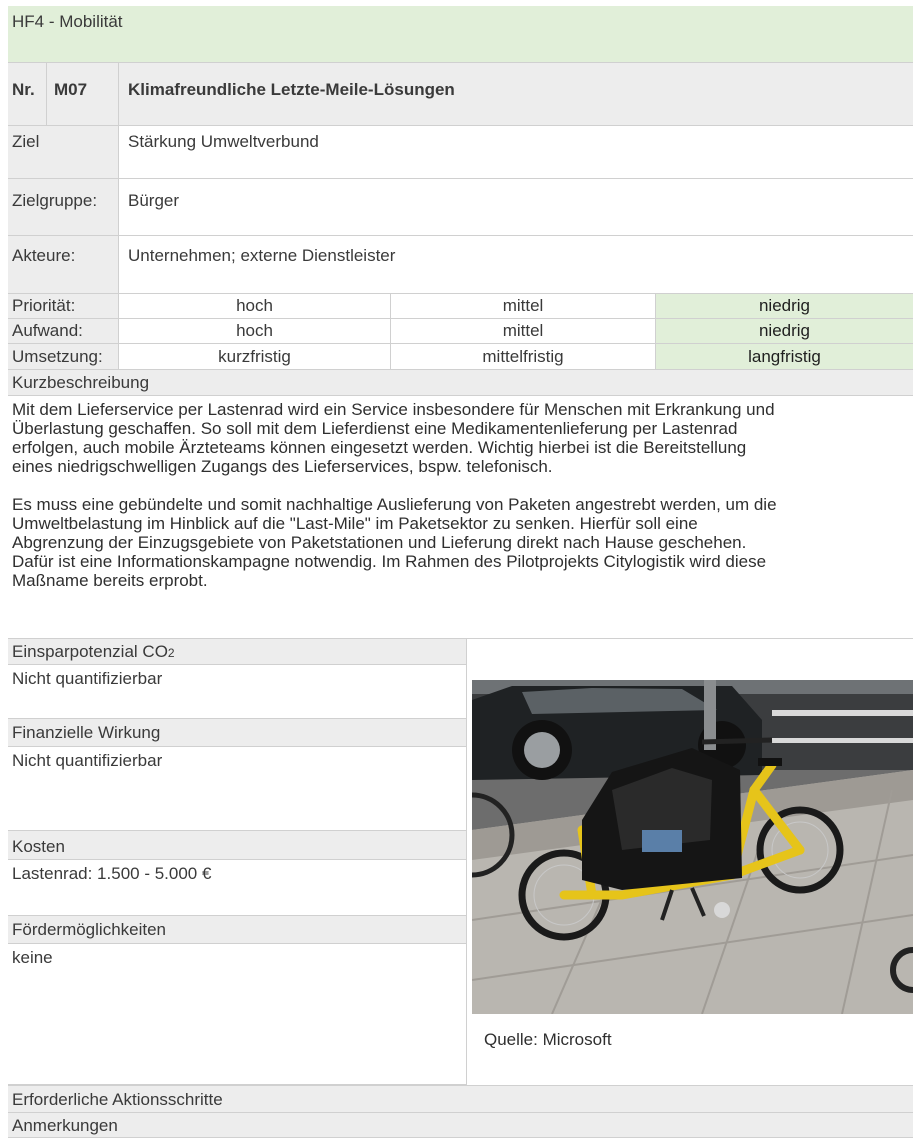 The image size is (913, 1138). Describe the element at coordinates (689, 638) in the screenshot. I see `image-area-top-line` at that location.